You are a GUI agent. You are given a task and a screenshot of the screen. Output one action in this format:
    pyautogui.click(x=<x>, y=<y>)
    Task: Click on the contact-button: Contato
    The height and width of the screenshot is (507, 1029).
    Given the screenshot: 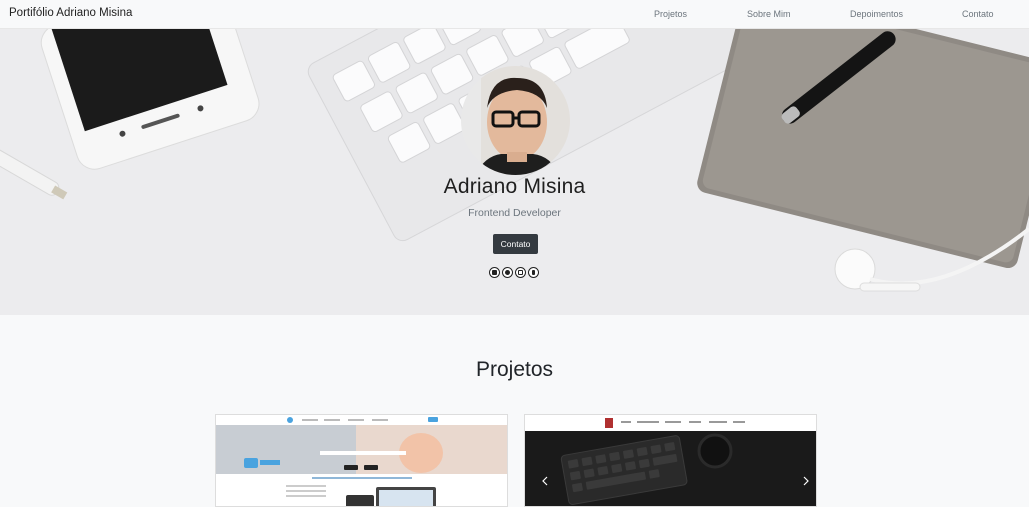 What is the action you would take?
    pyautogui.click(x=515, y=244)
    